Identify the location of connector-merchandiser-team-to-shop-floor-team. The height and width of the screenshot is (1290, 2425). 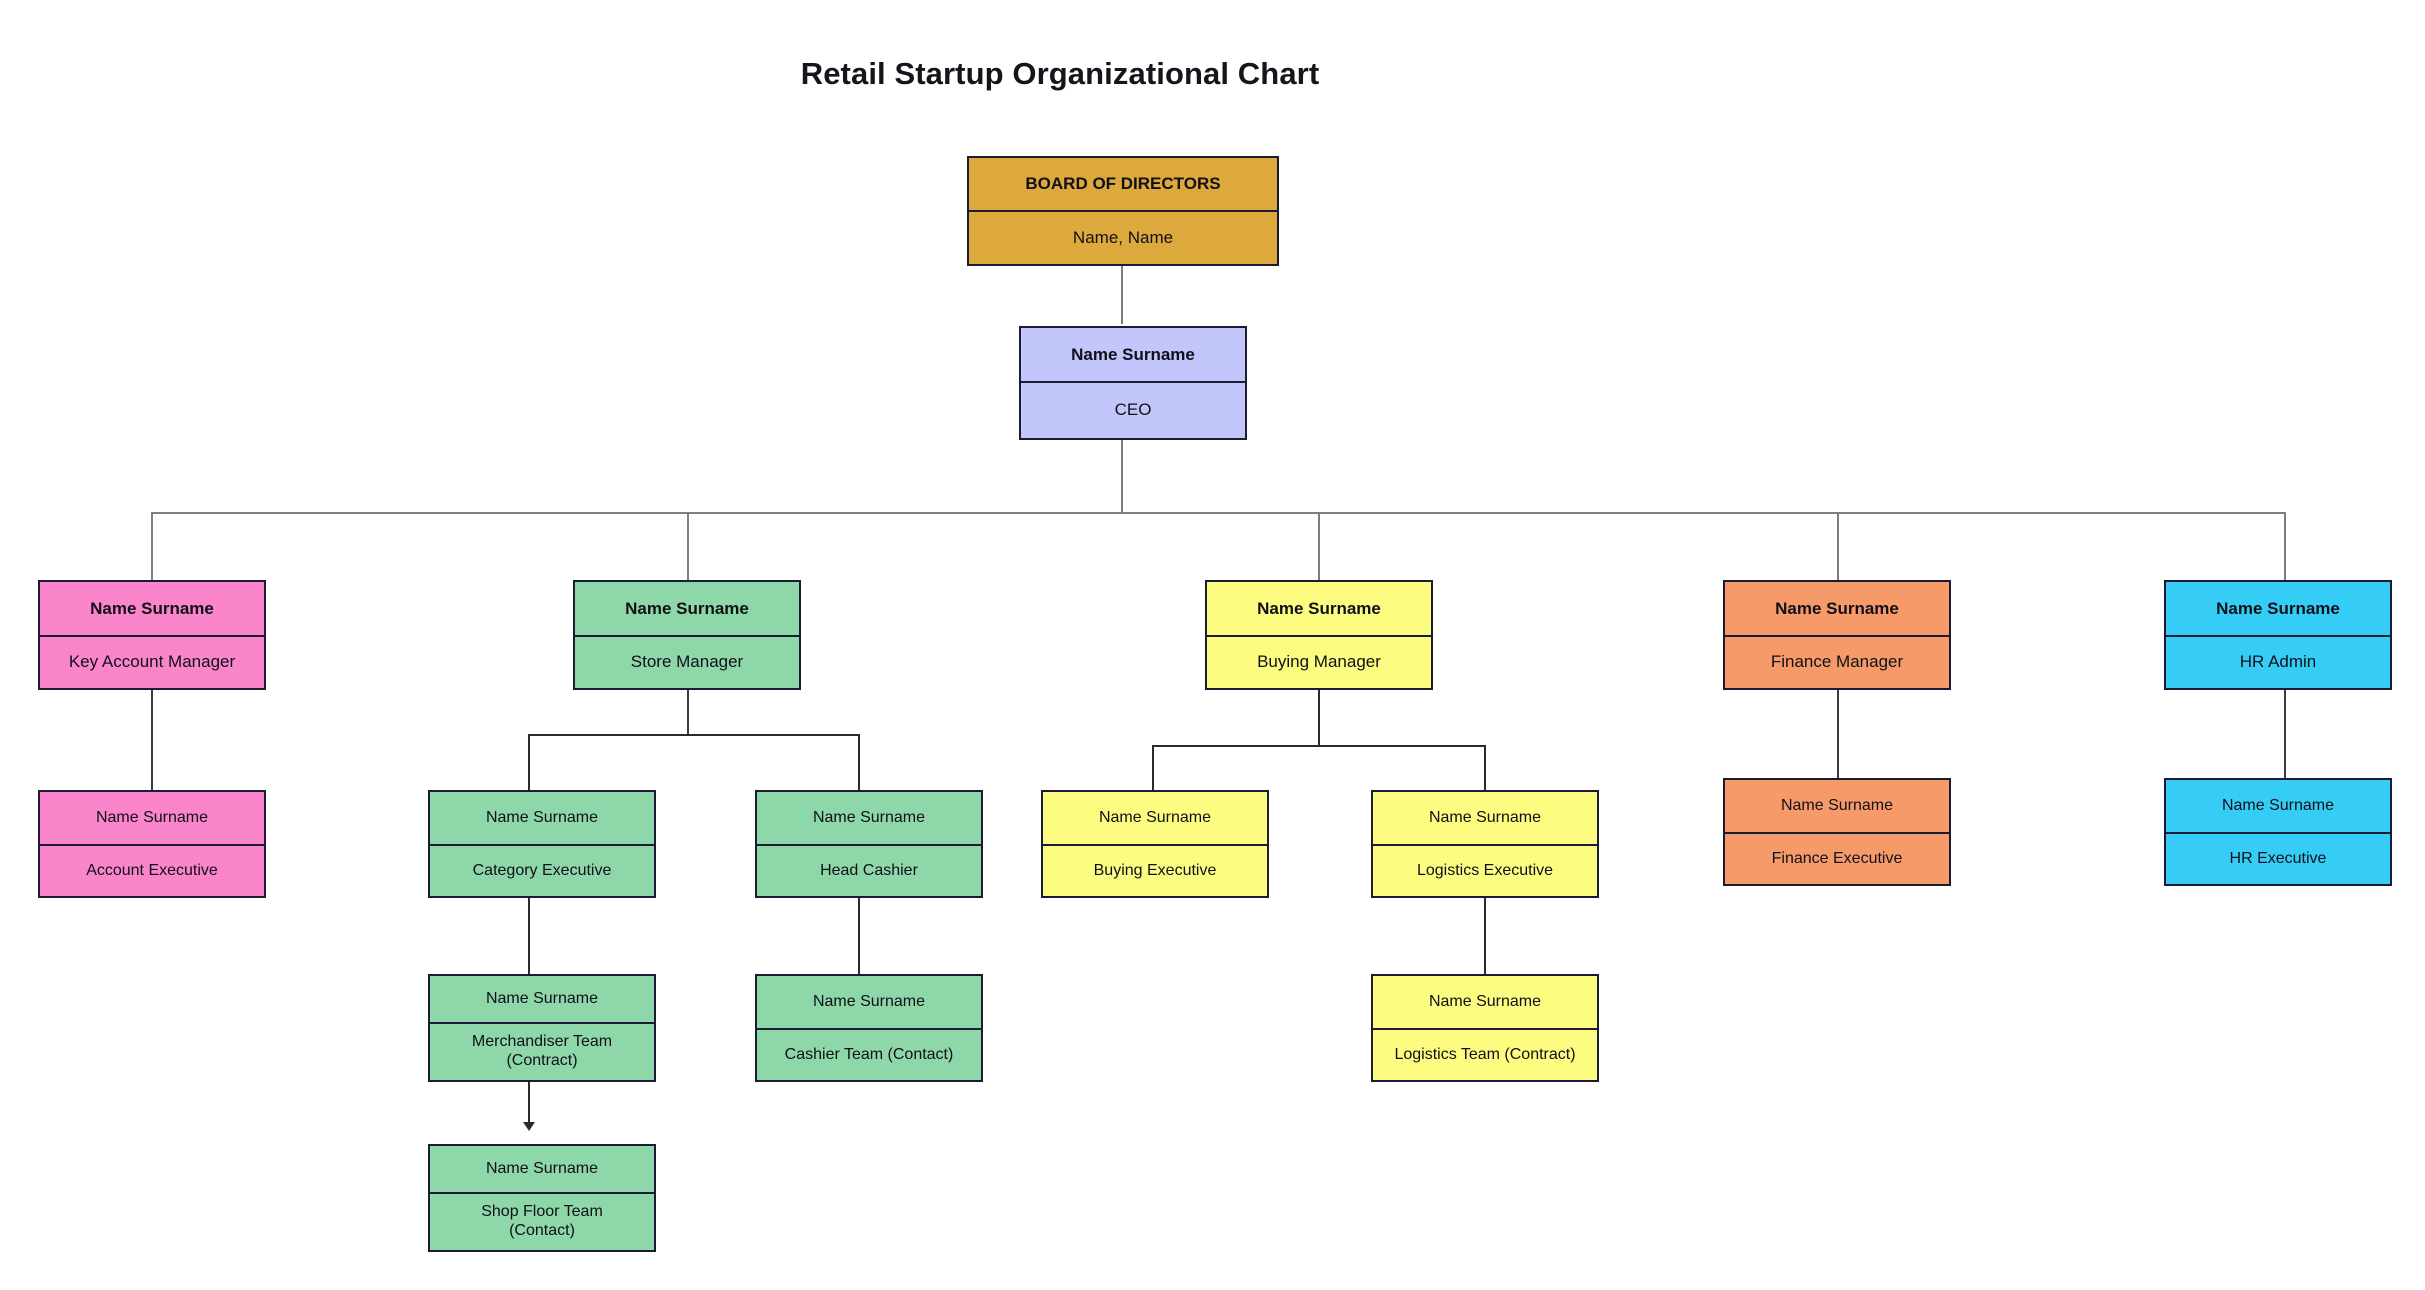
(529, 1104).